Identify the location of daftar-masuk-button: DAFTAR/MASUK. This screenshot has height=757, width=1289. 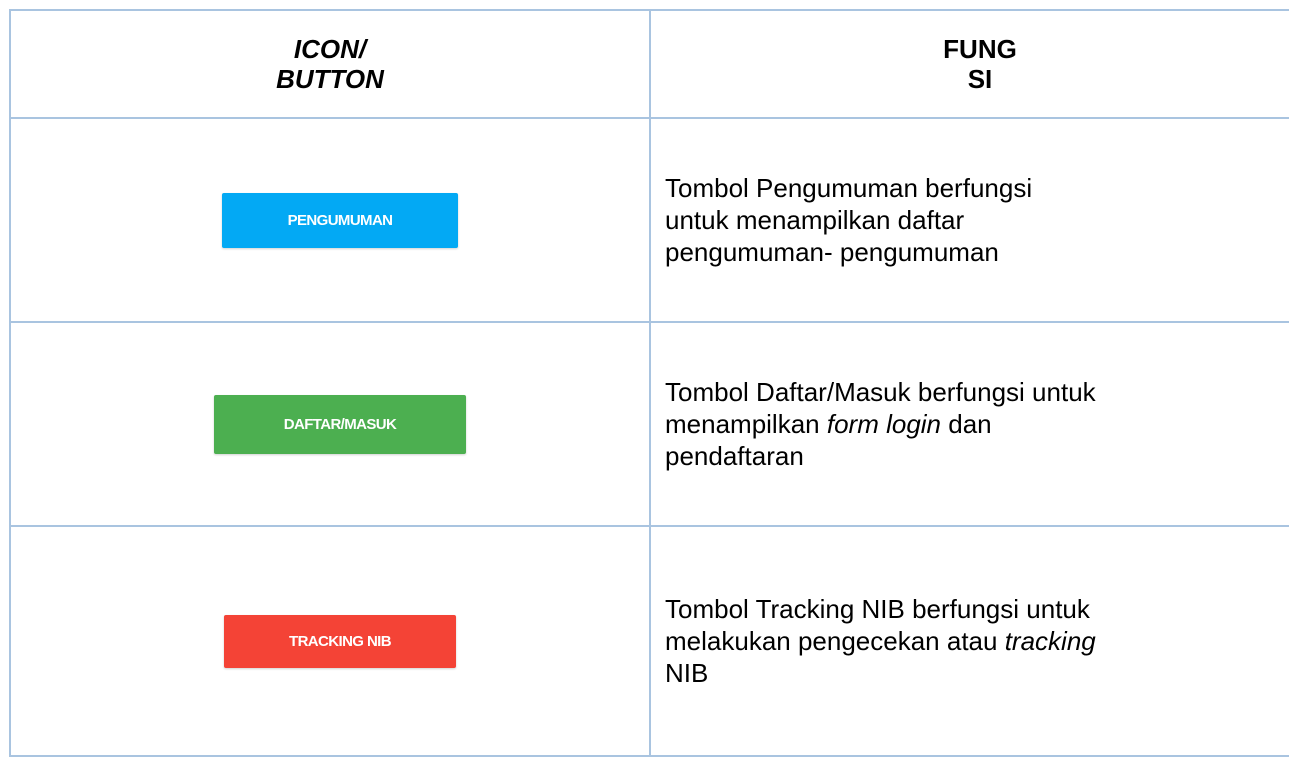
(340, 424).